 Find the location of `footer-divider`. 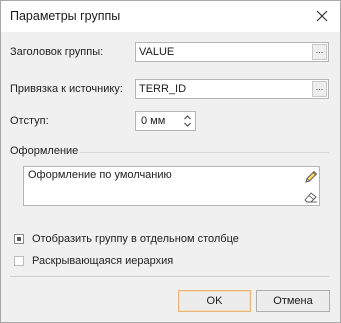

footer-divider is located at coordinates (169, 276).